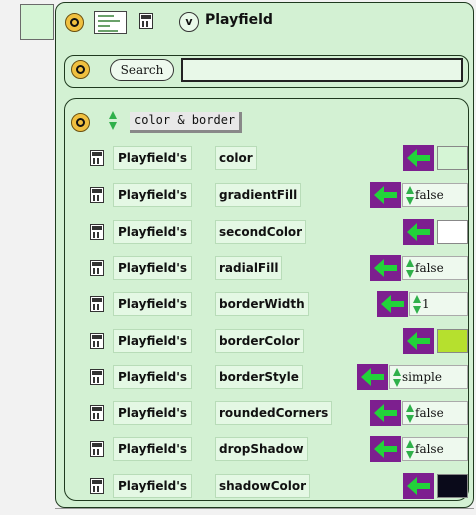  I want to click on search-button: Search, so click(142, 70).